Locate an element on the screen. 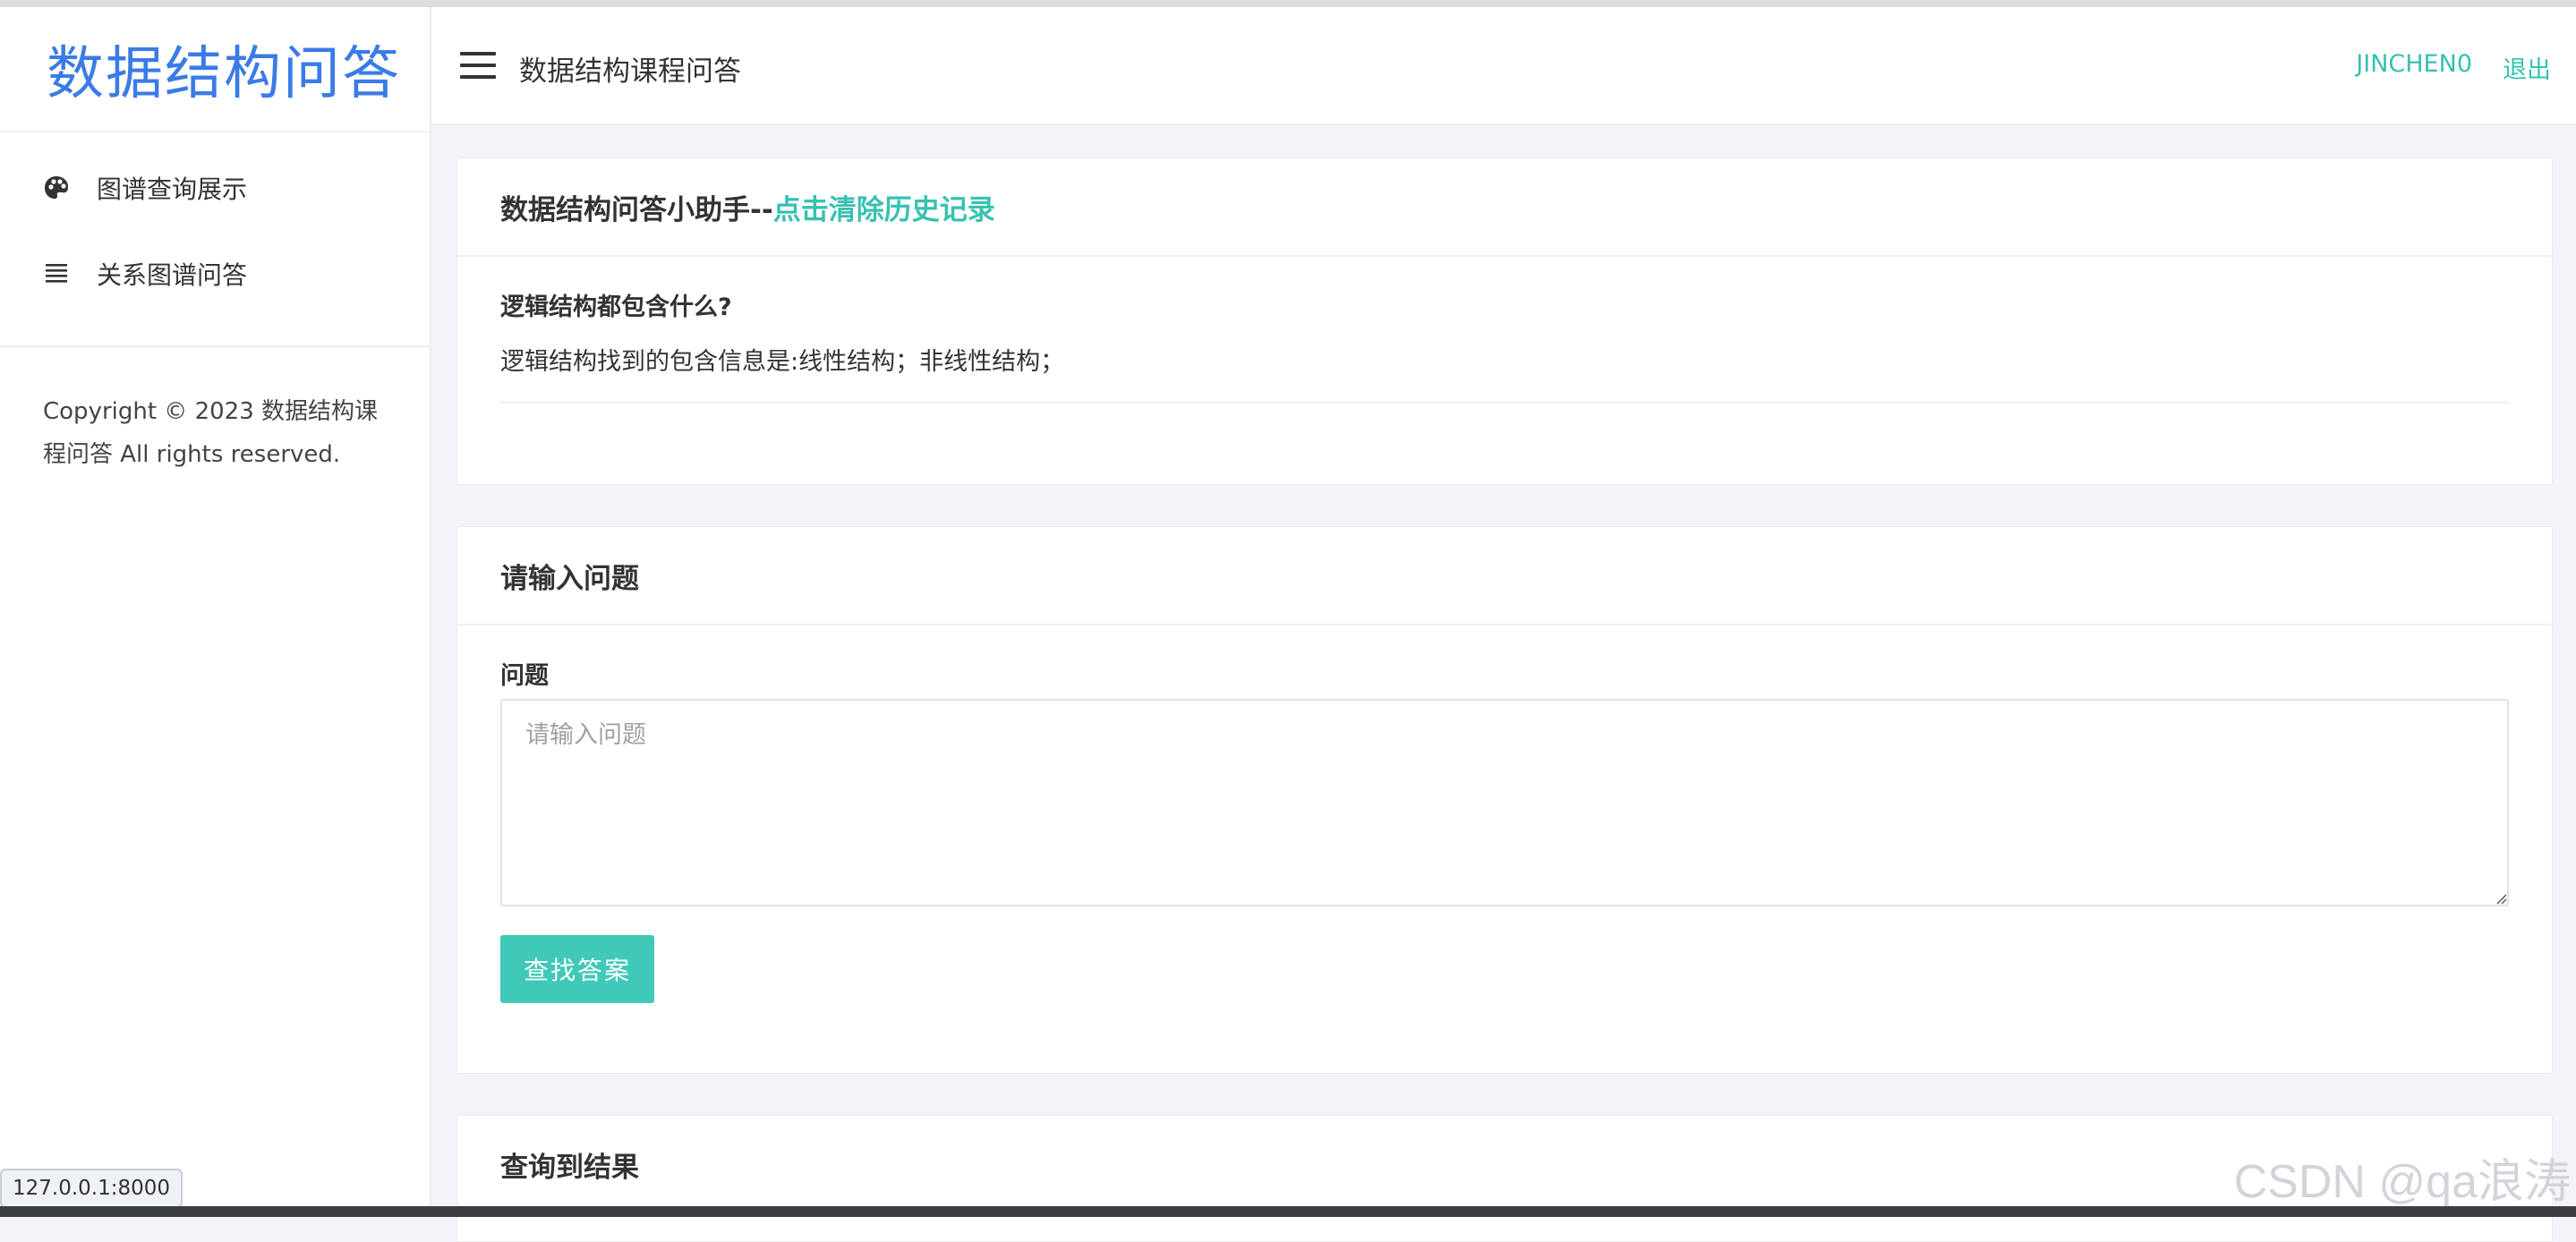  qa-divider is located at coordinates (1504, 403).